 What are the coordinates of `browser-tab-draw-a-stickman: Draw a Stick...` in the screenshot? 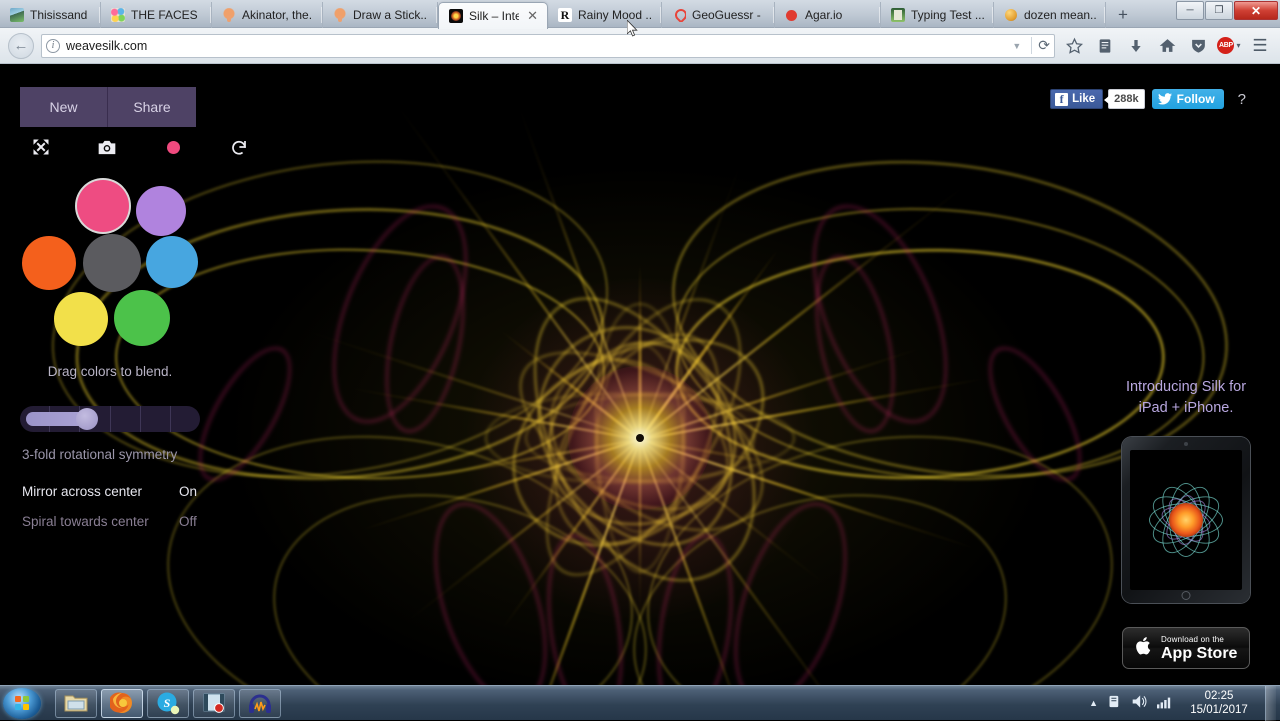 It's located at (380, 15).